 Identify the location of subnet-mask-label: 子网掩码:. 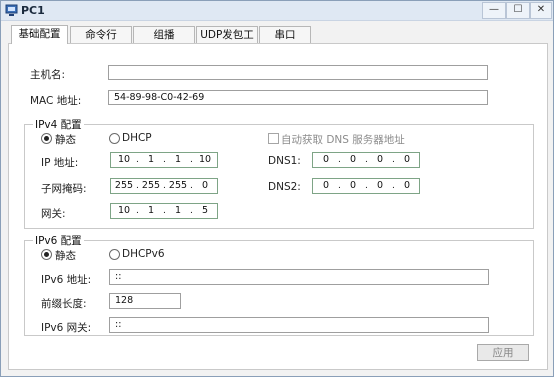
(64, 189).